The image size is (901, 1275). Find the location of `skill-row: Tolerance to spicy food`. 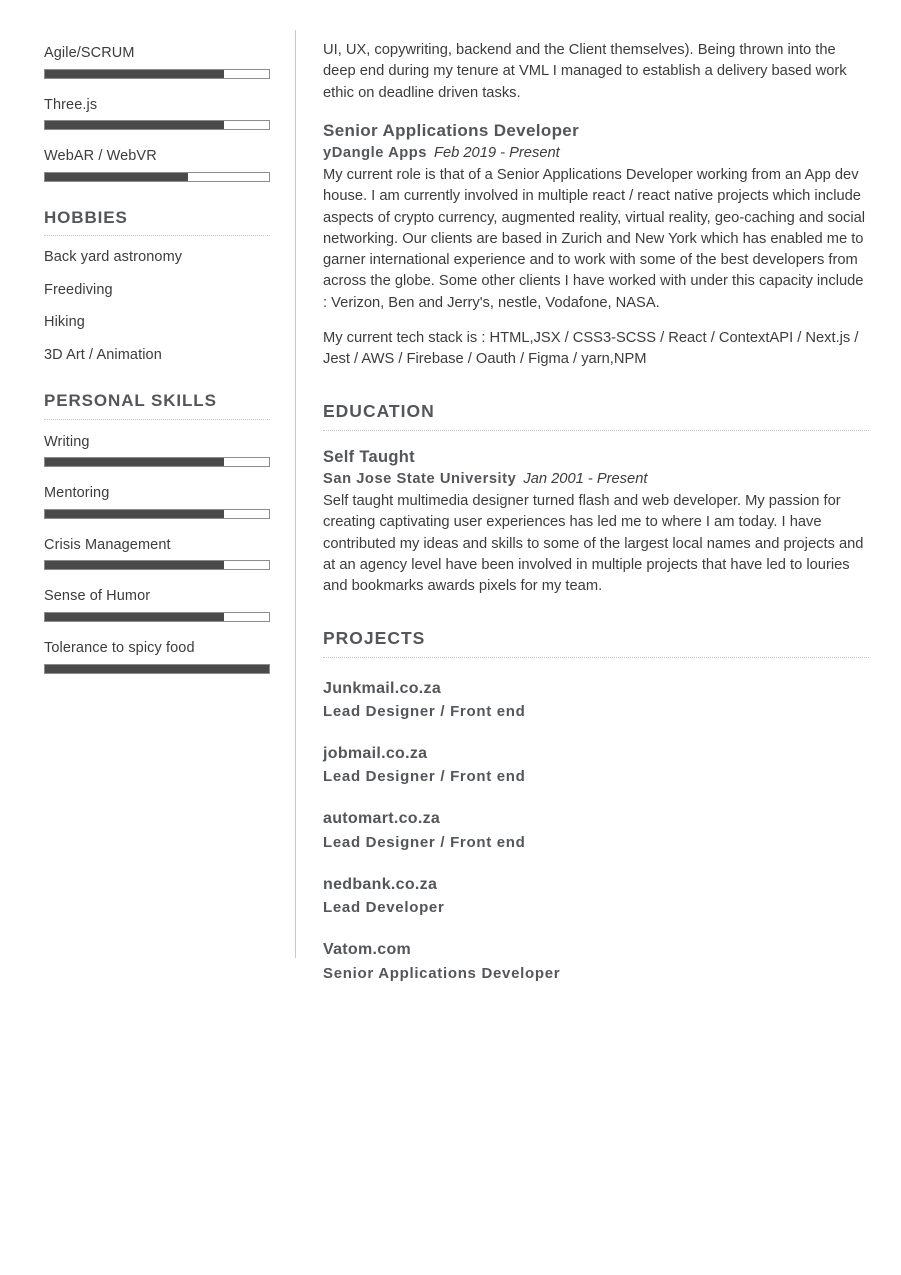

skill-row: Tolerance to spicy food is located at coordinates (157, 656).